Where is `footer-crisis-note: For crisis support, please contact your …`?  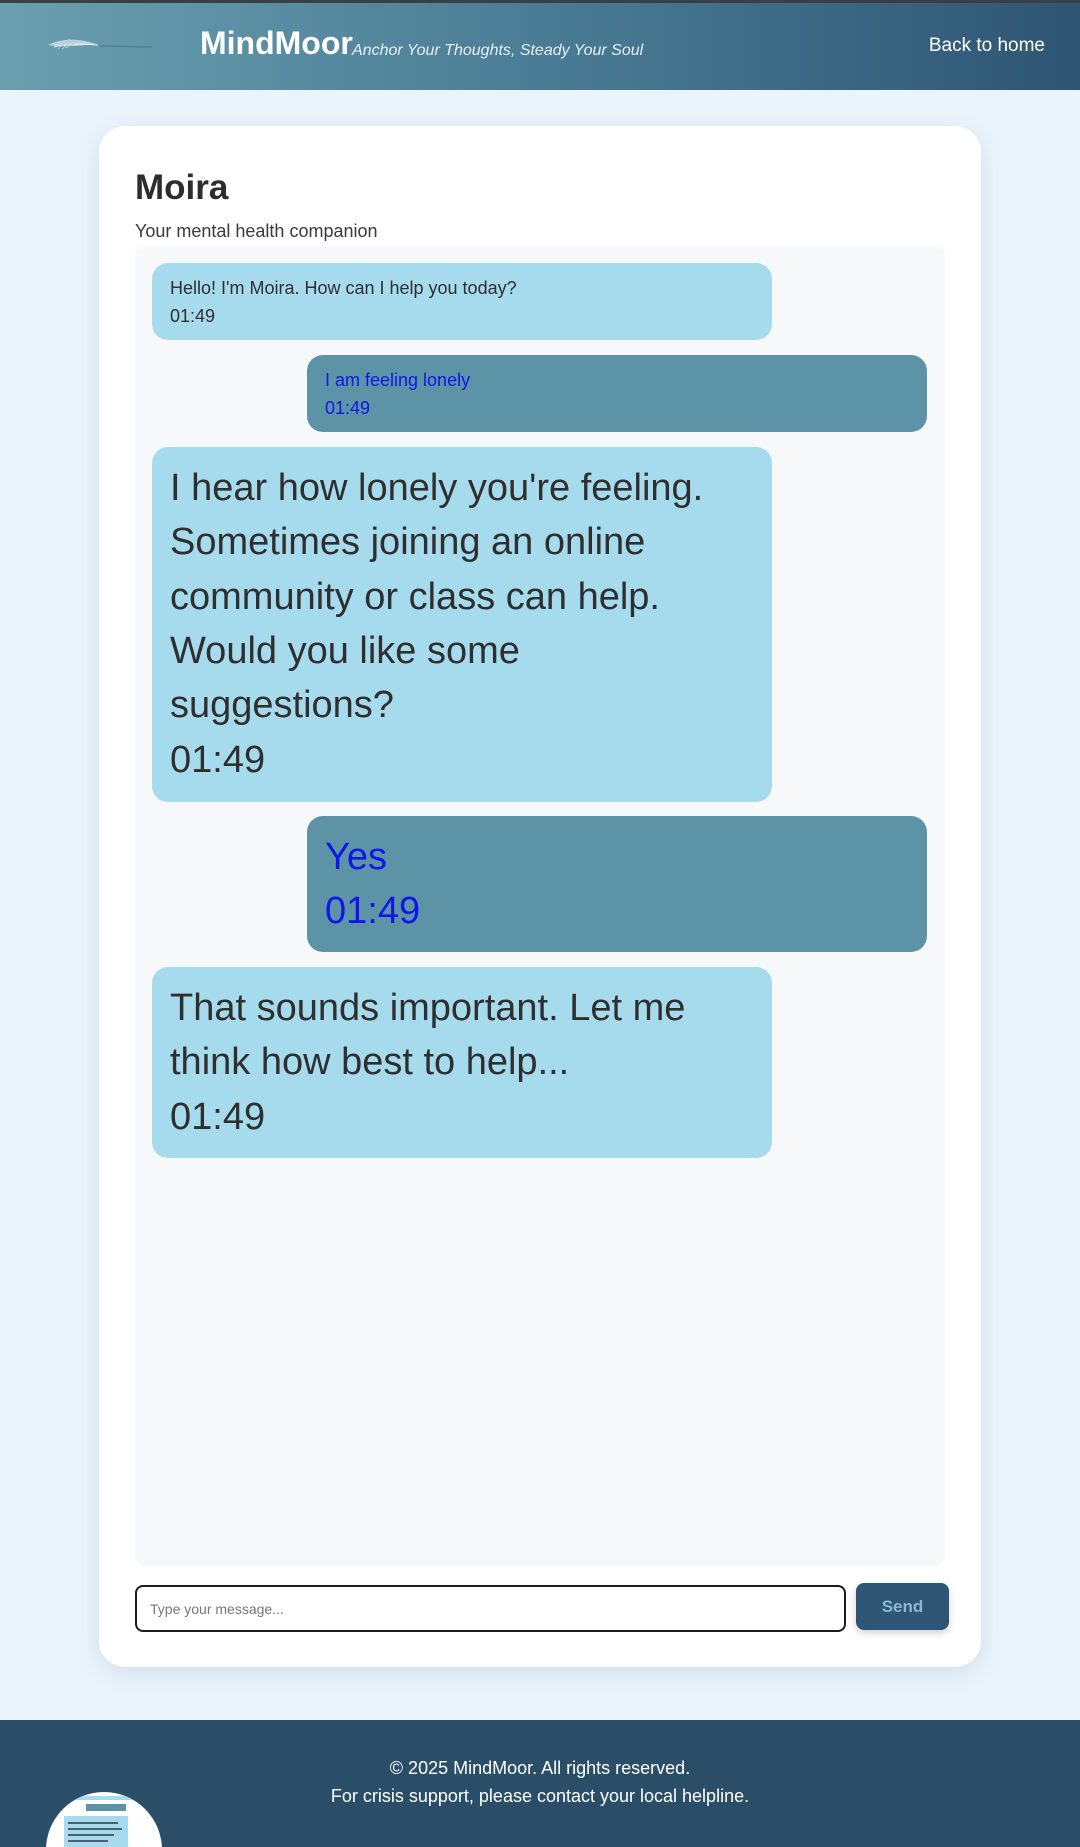
footer-crisis-note: For crisis support, please contact your … is located at coordinates (540, 1796).